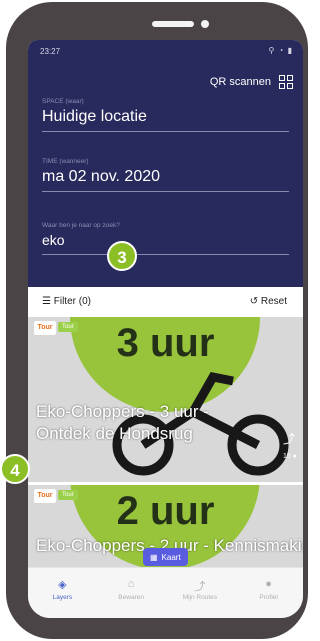 Image resolution: width=320 pixels, height=641 pixels. What do you see at coordinates (280, 50) in the screenshot?
I see `status-icons: ⚲ ◔ ▮` at bounding box center [280, 50].